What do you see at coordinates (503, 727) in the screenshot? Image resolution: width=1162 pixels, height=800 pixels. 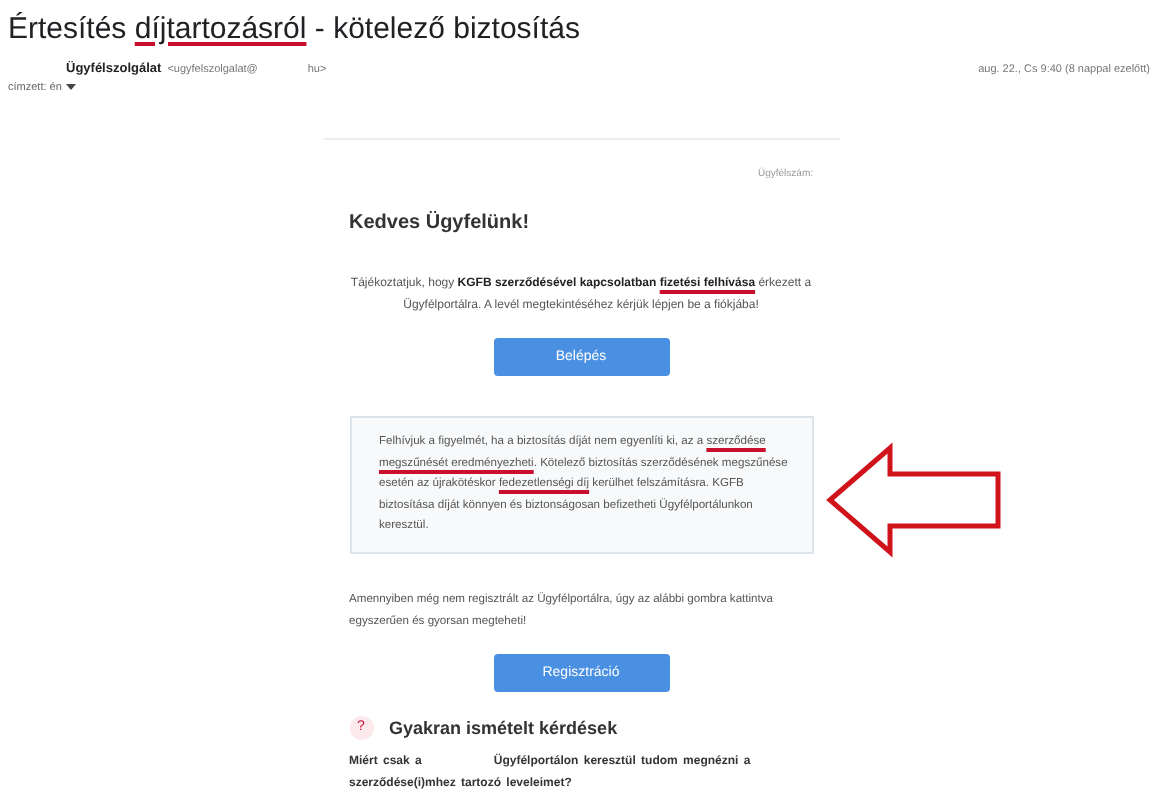 I see `faq-title: Gyakran ismételt kérdések` at bounding box center [503, 727].